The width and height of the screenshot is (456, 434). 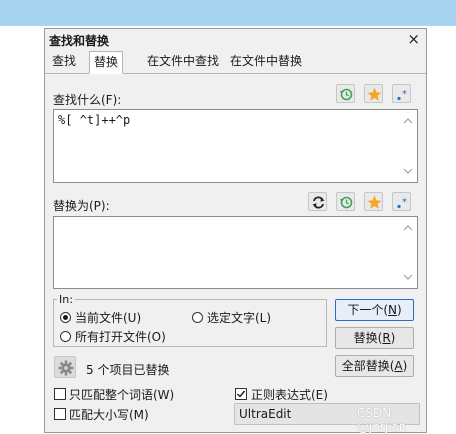 What do you see at coordinates (87, 100) in the screenshot?
I see `find-label: 查找什么(F):` at bounding box center [87, 100].